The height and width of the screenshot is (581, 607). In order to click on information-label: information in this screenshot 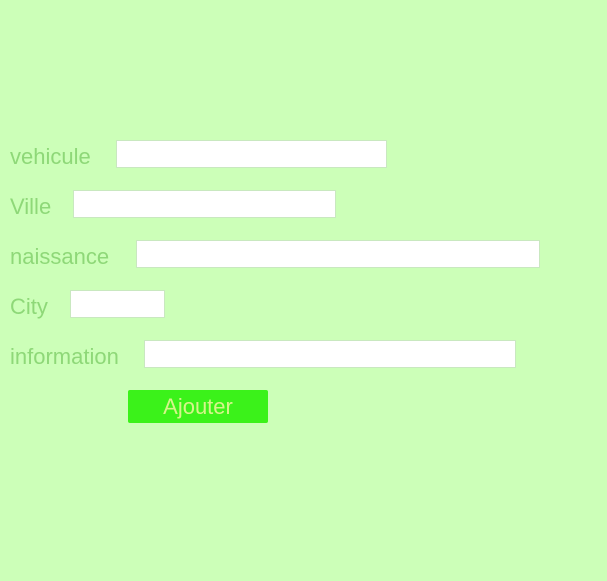, I will do `click(64, 356)`.